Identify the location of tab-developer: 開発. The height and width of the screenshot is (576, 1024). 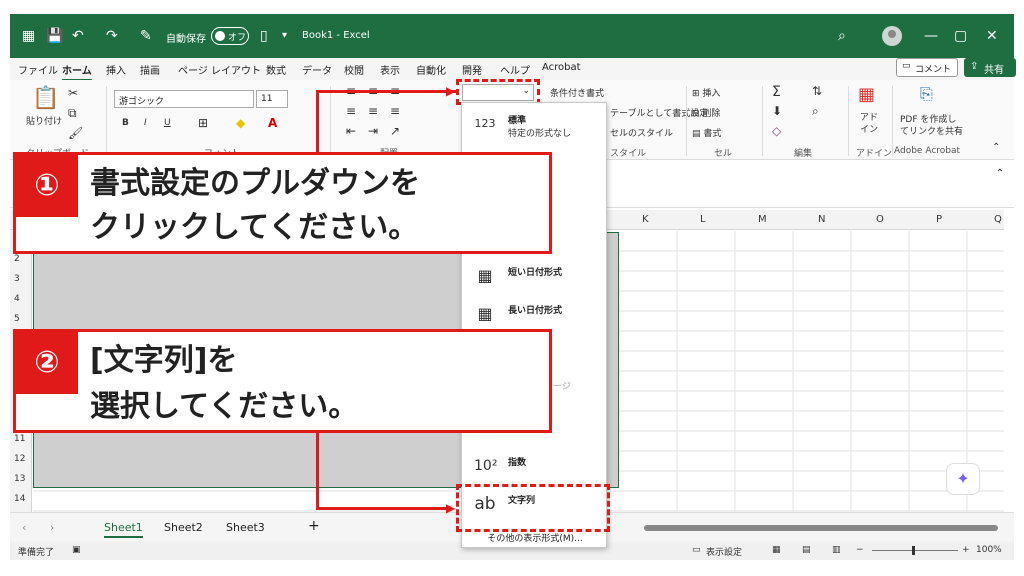
(472, 69).